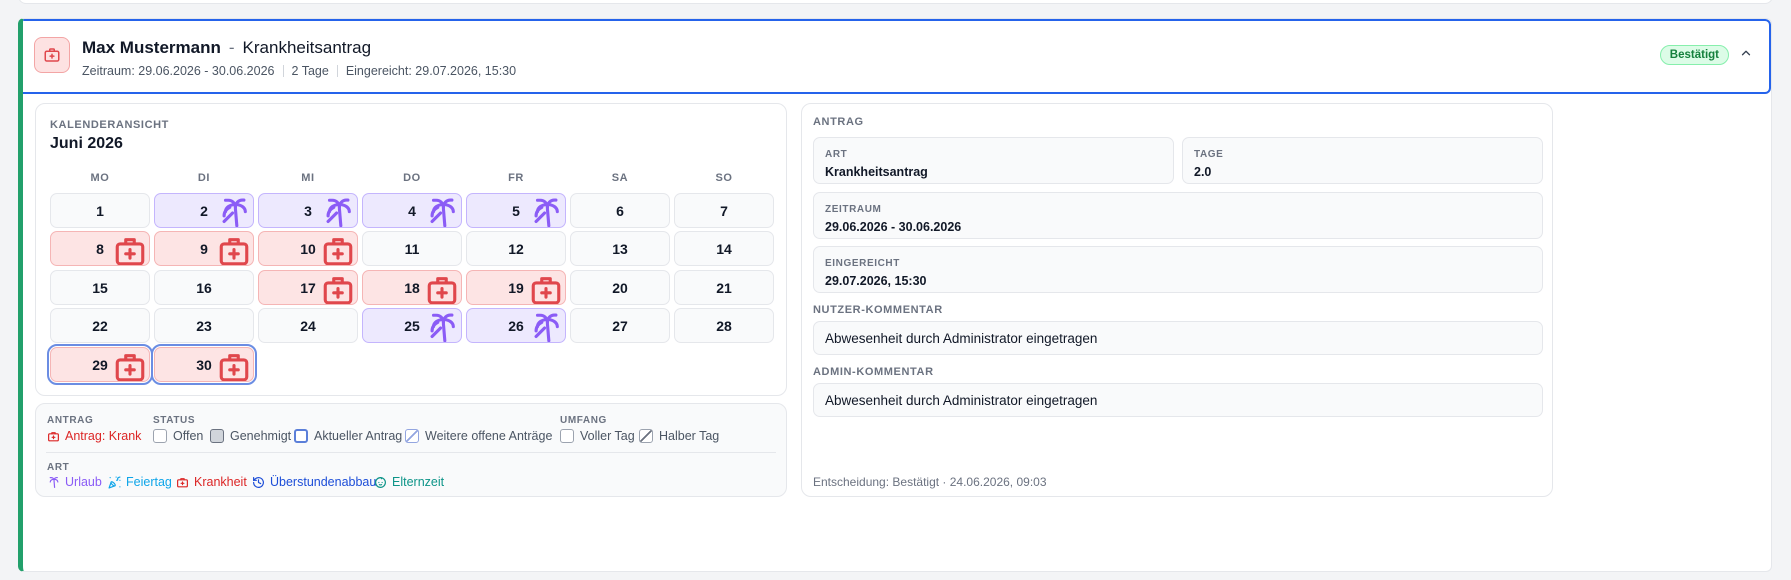 This screenshot has height=580, width=1791. I want to click on user-comment-label: NUTZER-KOMMENTAR, so click(878, 310).